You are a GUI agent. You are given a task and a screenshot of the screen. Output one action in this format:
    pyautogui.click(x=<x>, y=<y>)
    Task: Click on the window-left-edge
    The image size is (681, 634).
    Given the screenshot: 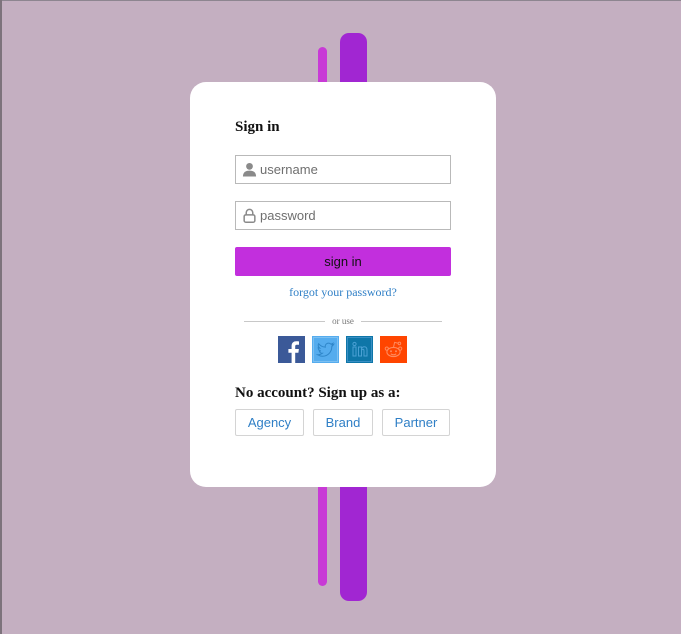 What is the action you would take?
    pyautogui.click(x=1, y=317)
    